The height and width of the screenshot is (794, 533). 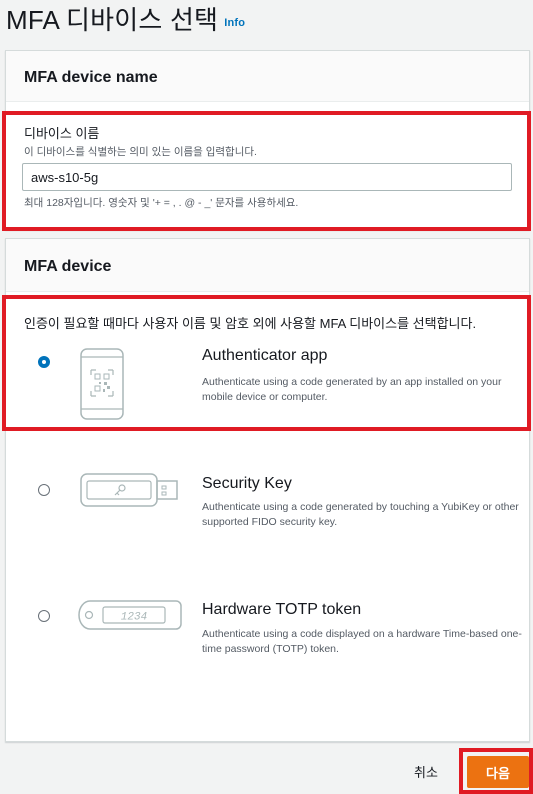 What do you see at coordinates (44, 490) in the screenshot?
I see `security-key-radio` at bounding box center [44, 490].